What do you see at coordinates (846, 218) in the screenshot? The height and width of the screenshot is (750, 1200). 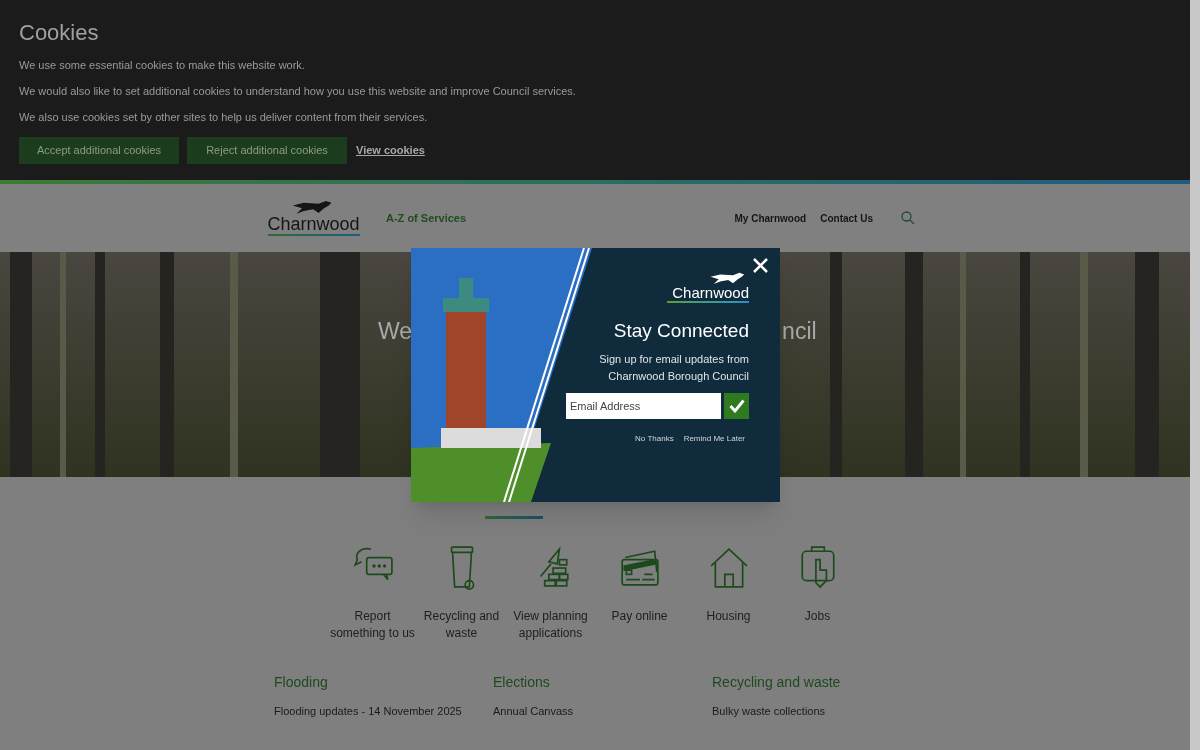 I see `nav-link: Contact Us` at bounding box center [846, 218].